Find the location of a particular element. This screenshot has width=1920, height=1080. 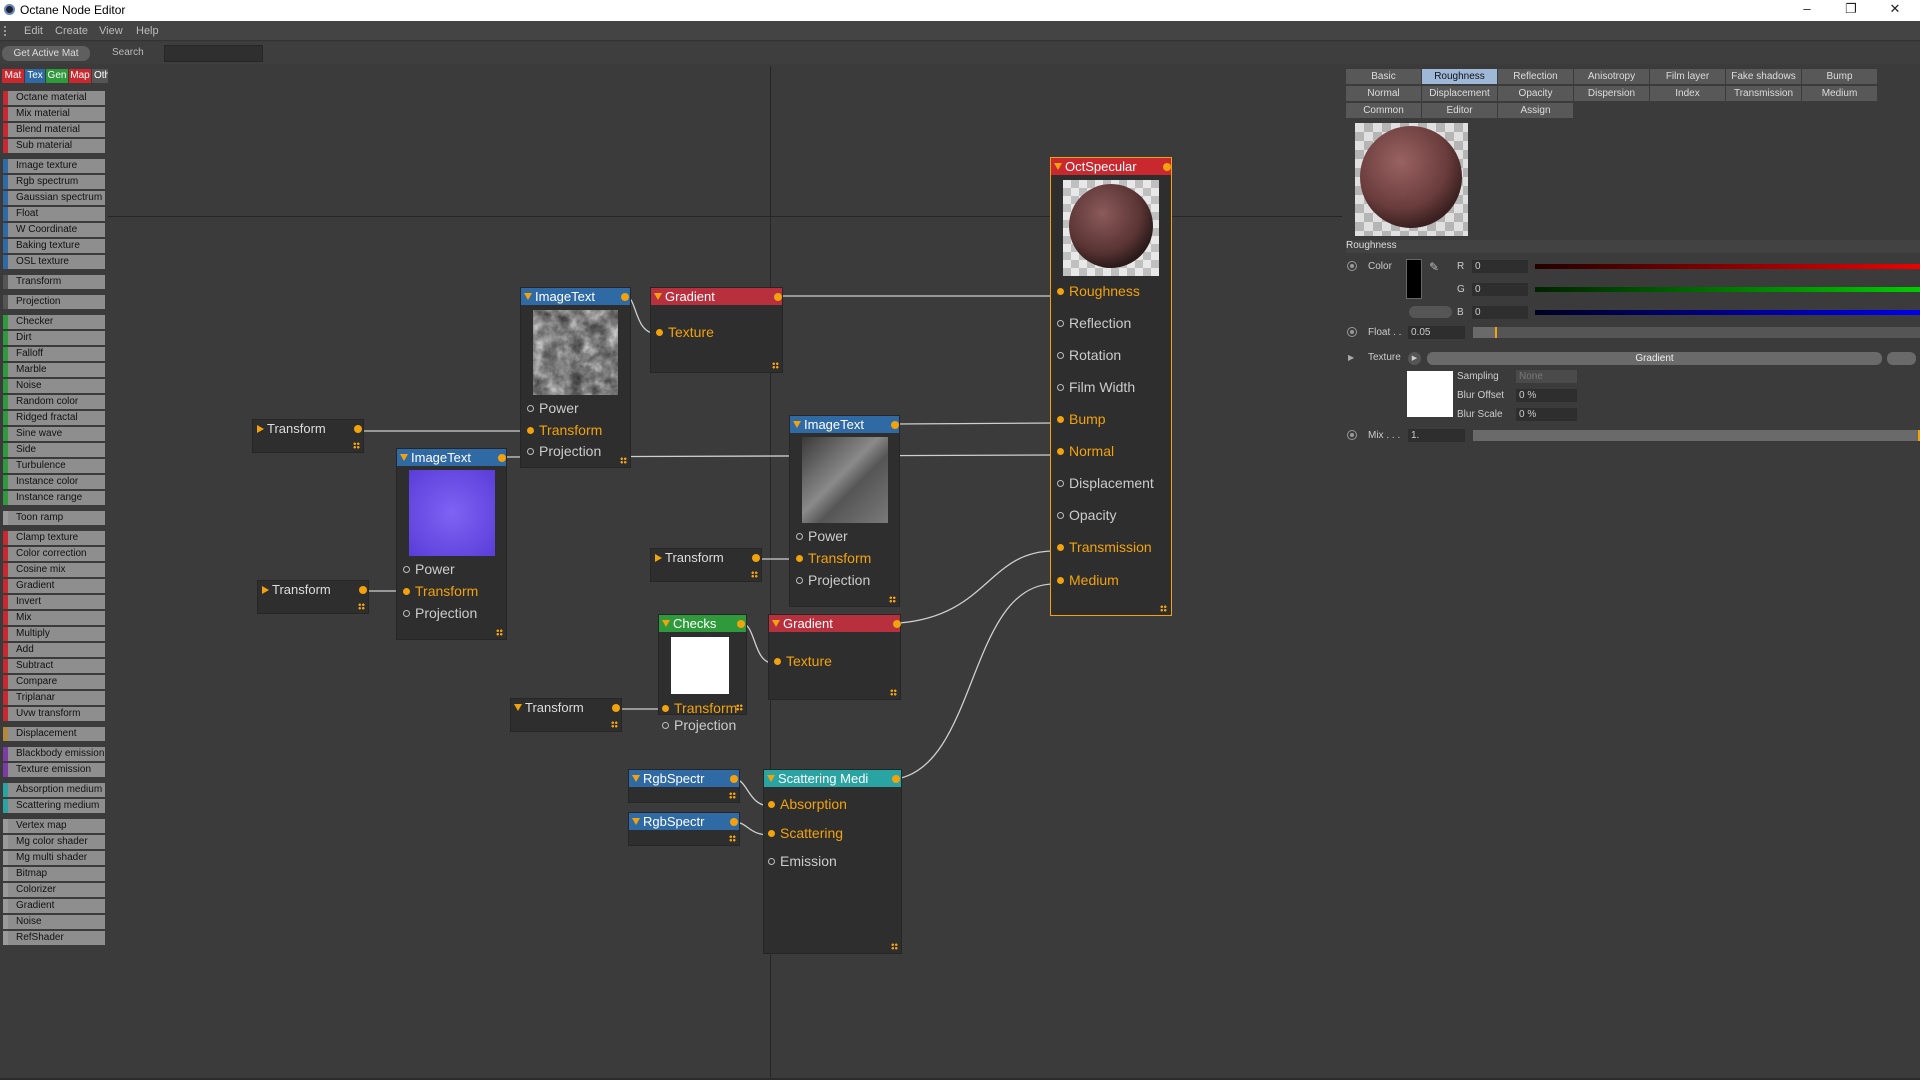

pin-emission: Emission is located at coordinates (802, 861).